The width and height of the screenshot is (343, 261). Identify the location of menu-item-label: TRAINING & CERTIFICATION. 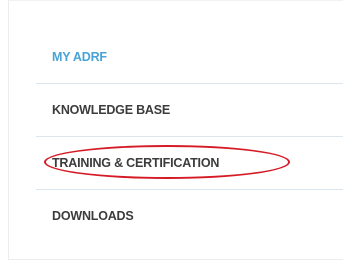
(136, 163).